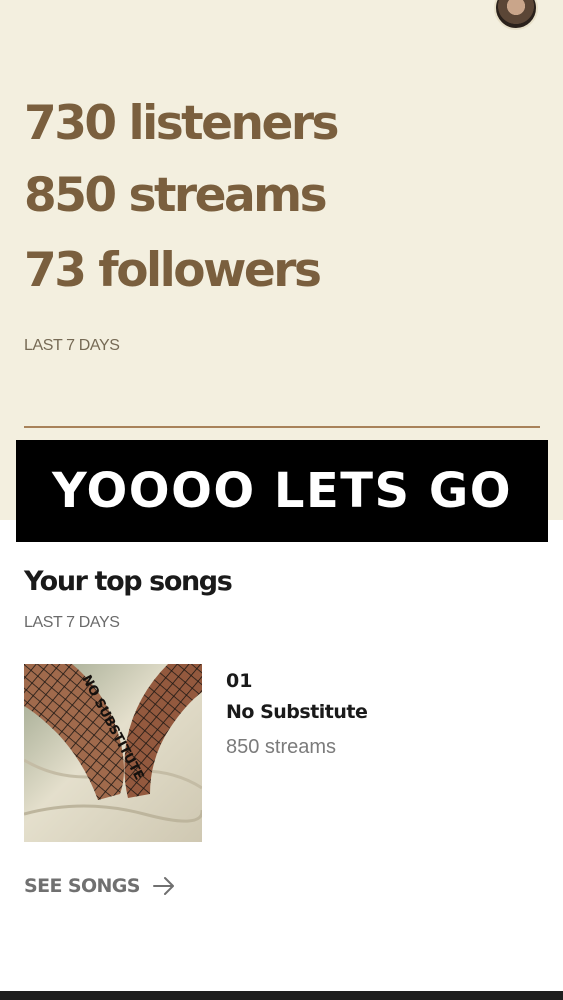  Describe the element at coordinates (173, 270) in the screenshot. I see `followers-stat: 73 followers` at that location.